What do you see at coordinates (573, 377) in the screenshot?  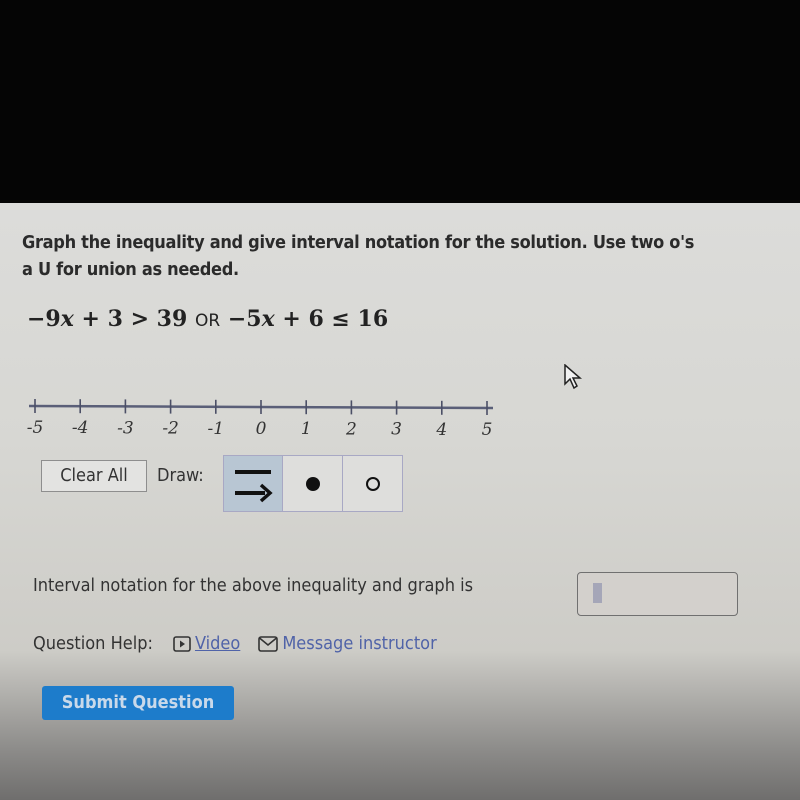 I see `mouse-cursor-icon` at bounding box center [573, 377].